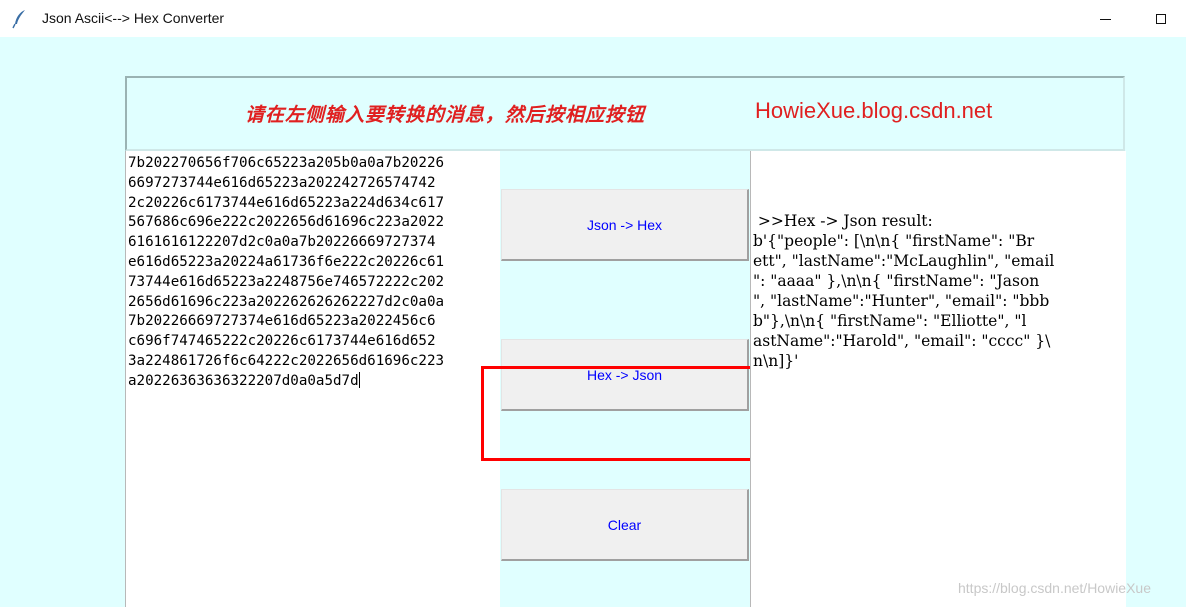 The image size is (1186, 607). What do you see at coordinates (282, 242) in the screenshot?
I see `input-line: 6161616122207d2c0a0a7b20226669727374` at bounding box center [282, 242].